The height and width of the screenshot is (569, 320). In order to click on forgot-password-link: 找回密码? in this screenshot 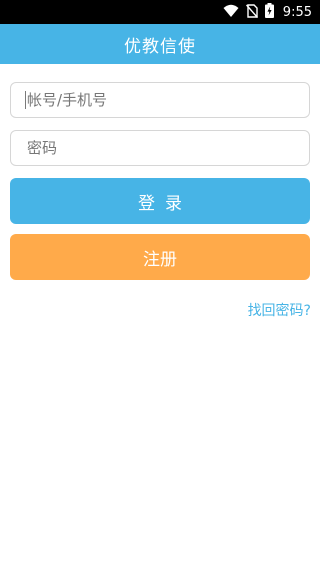, I will do `click(279, 310)`.